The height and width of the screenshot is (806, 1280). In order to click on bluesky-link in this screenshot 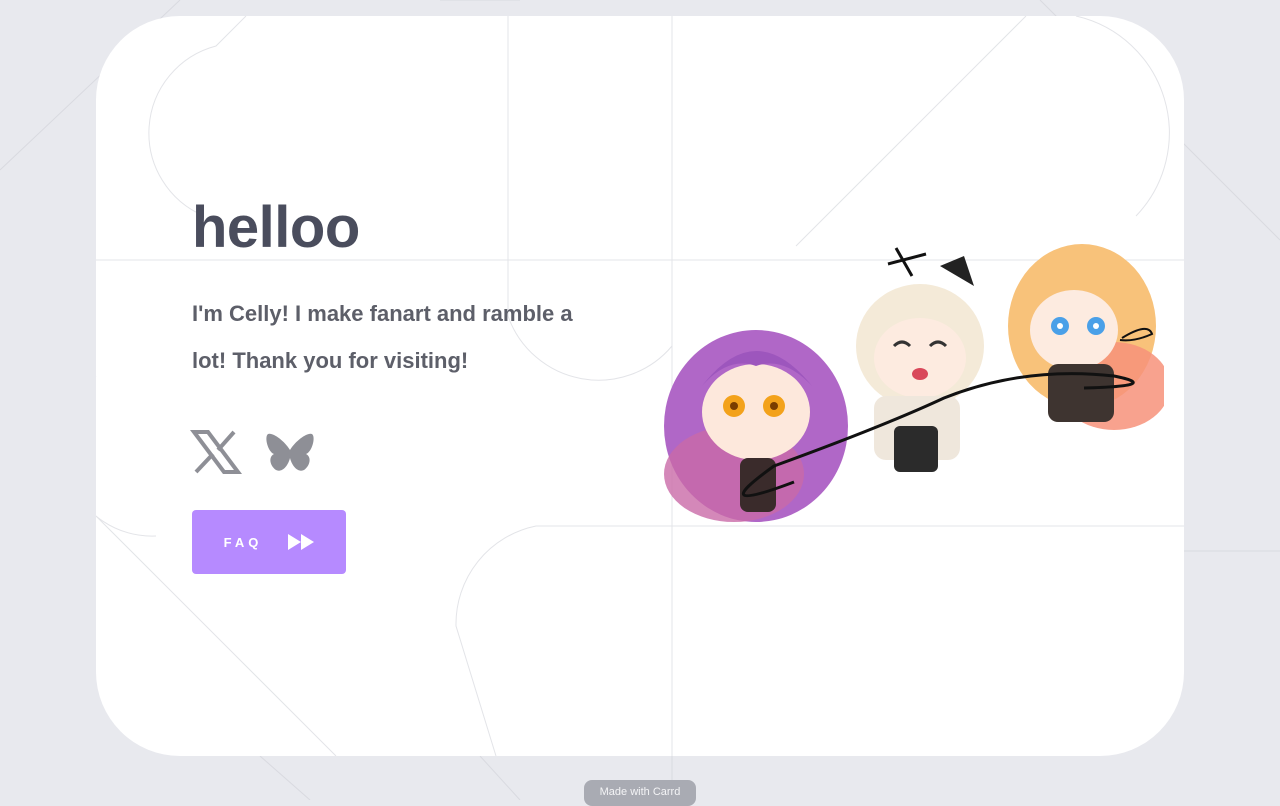, I will do `click(290, 452)`.